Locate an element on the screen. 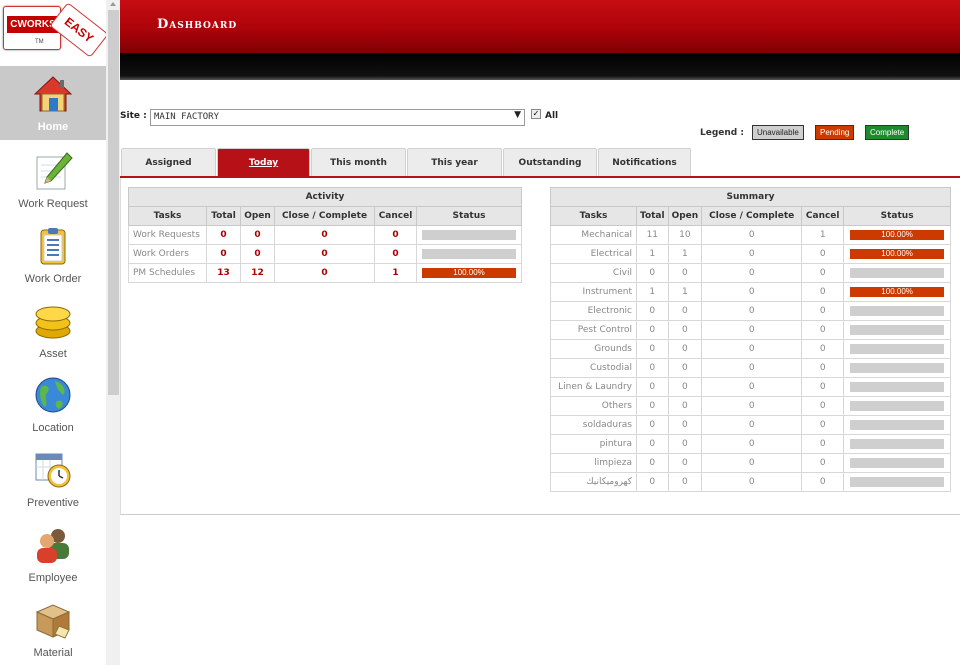 The width and height of the screenshot is (960, 666). sidebar-item-preventive: Preventive is located at coordinates (53, 479).